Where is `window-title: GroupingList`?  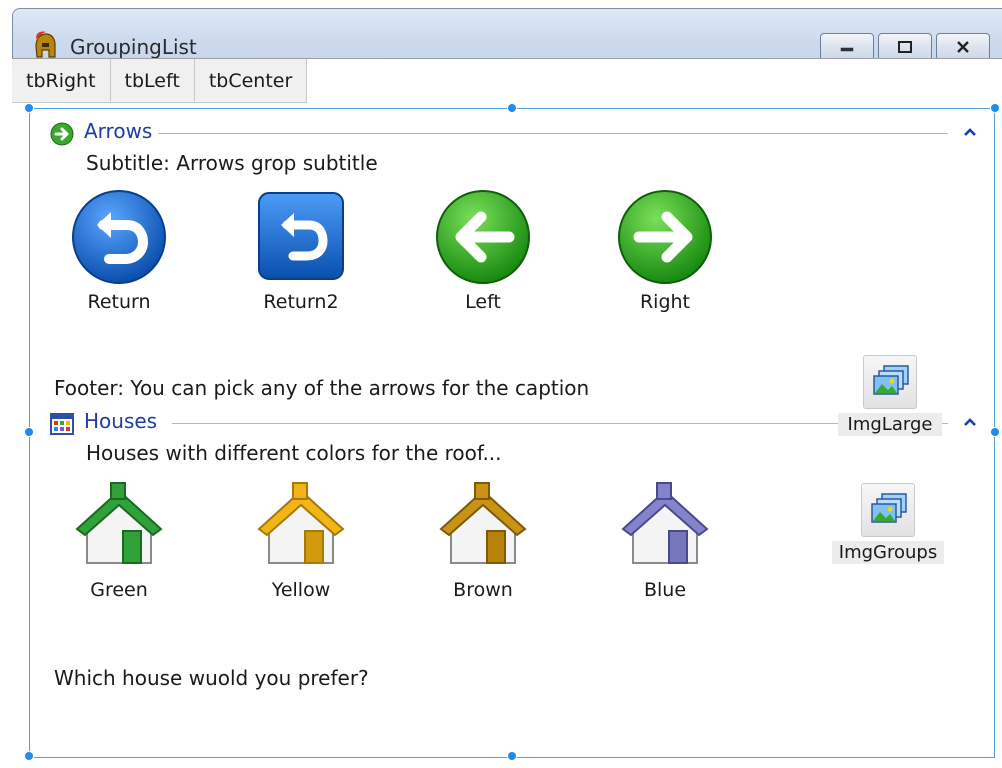
window-title: GroupingList is located at coordinates (133, 47).